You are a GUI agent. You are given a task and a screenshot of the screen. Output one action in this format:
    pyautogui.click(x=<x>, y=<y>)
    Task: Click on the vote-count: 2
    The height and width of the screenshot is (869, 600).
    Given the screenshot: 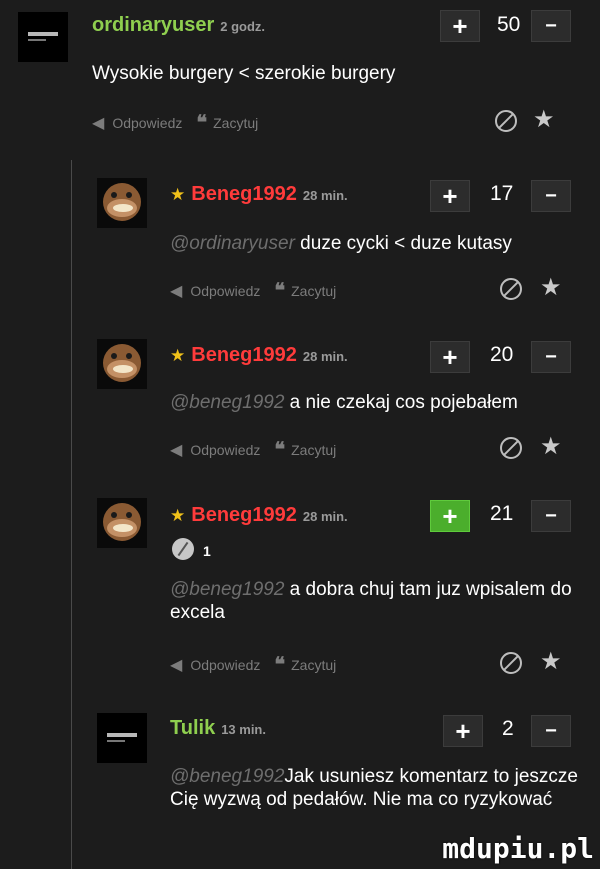 What is the action you would take?
    pyautogui.click(x=508, y=728)
    